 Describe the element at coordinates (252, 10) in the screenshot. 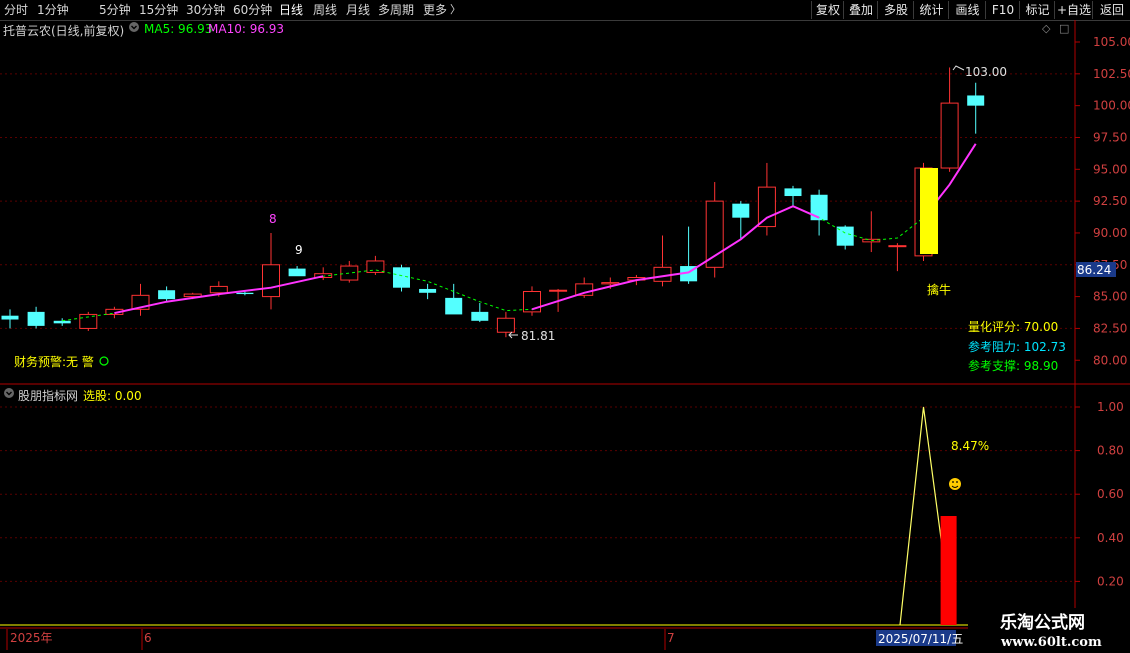

I see `period-tab-60min: 60分钟` at that location.